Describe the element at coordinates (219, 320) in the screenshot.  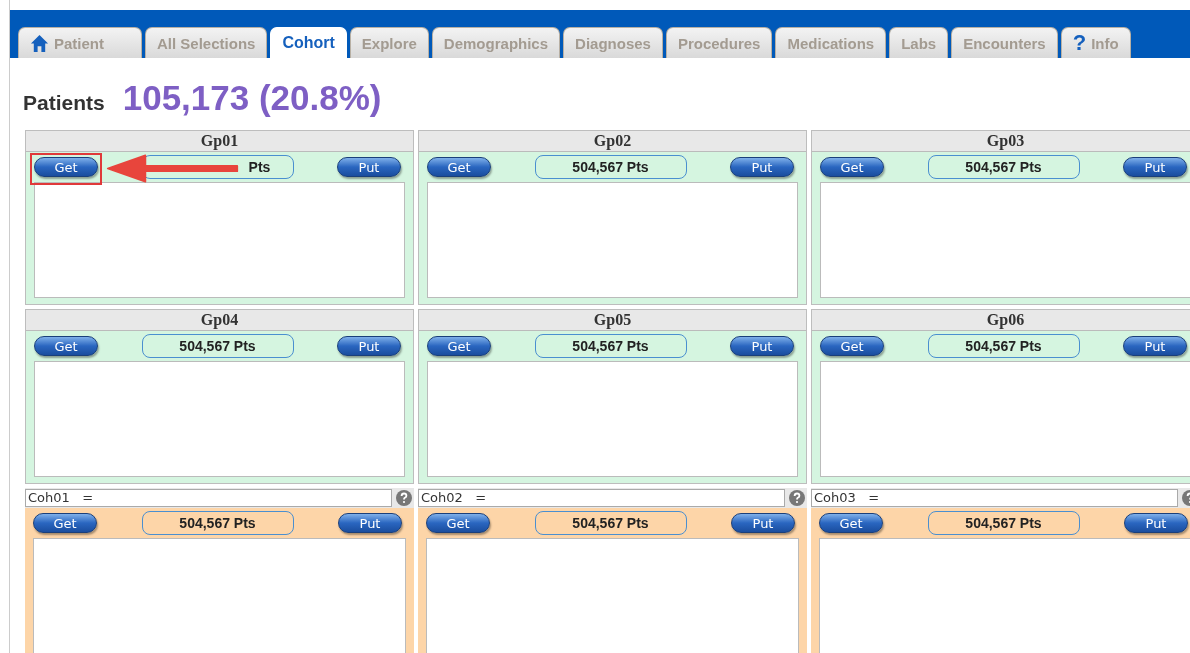
I see `group-title: Gp04` at that location.